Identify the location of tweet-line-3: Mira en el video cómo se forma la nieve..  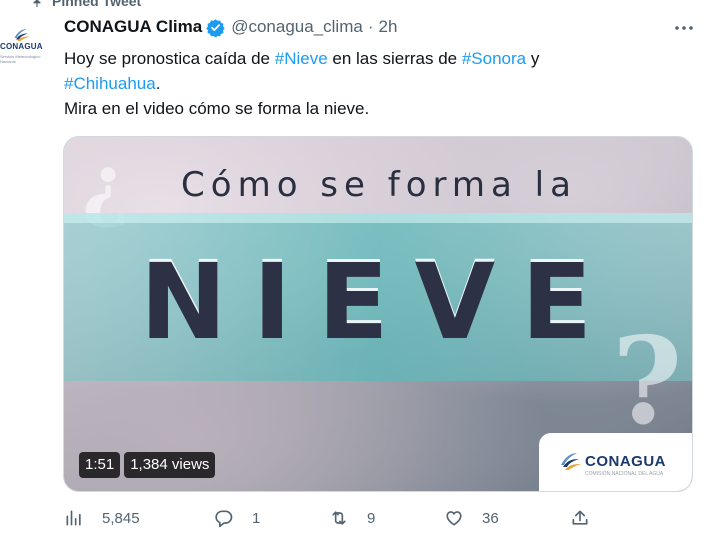
(217, 108).